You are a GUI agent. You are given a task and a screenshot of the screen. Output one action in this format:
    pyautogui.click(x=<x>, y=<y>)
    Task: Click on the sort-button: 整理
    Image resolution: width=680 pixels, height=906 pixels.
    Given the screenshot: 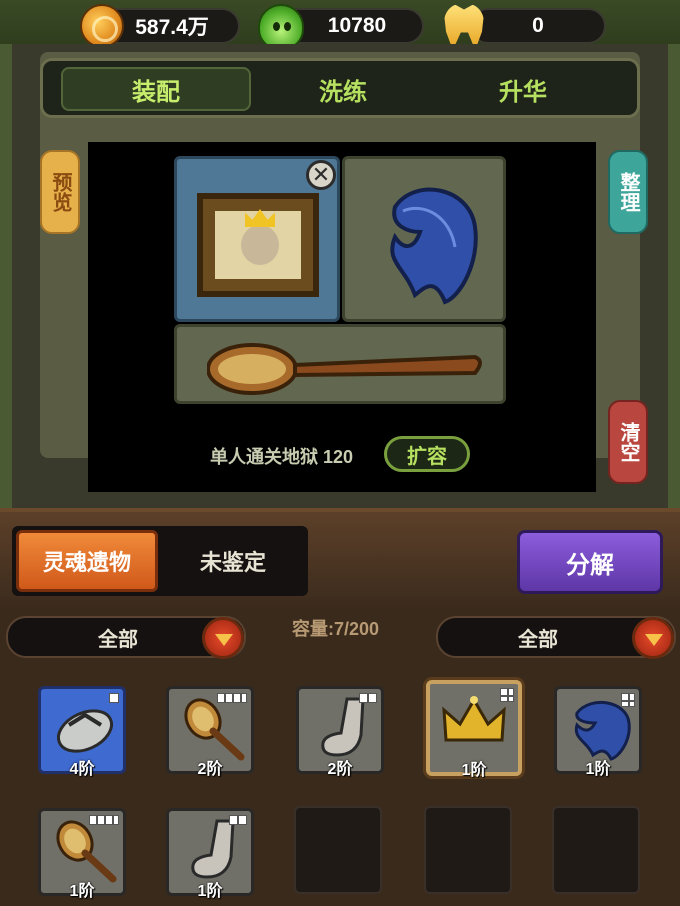 What is the action you would take?
    pyautogui.click(x=628, y=192)
    